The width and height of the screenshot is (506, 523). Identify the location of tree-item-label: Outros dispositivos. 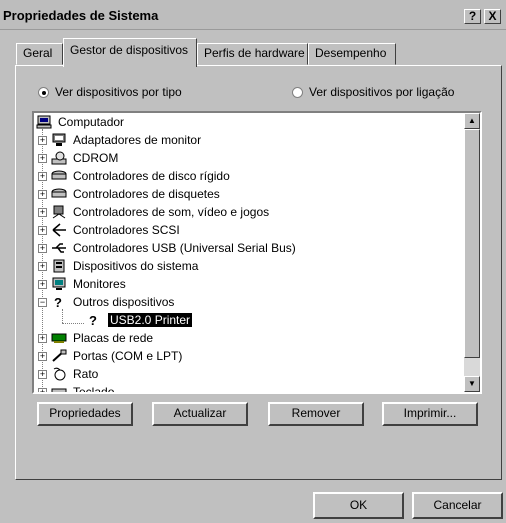
(124, 302).